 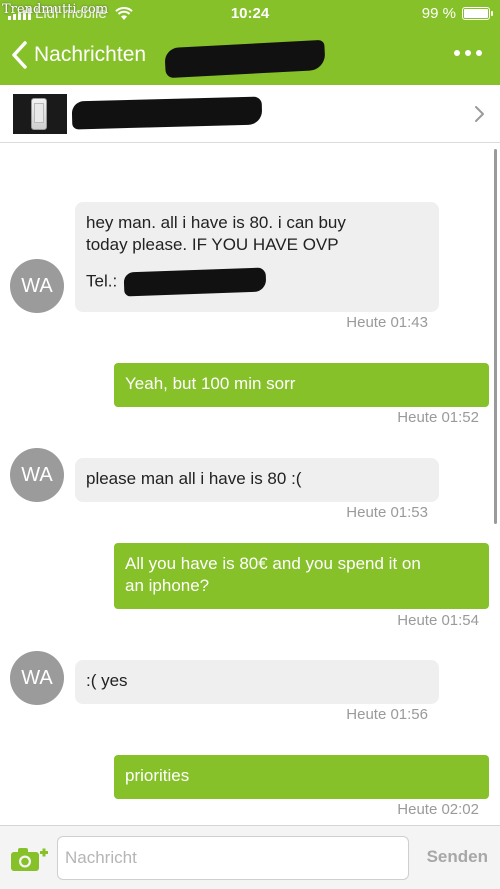 What do you see at coordinates (438, 809) in the screenshot?
I see `message-timestamp: Heute 02:02` at bounding box center [438, 809].